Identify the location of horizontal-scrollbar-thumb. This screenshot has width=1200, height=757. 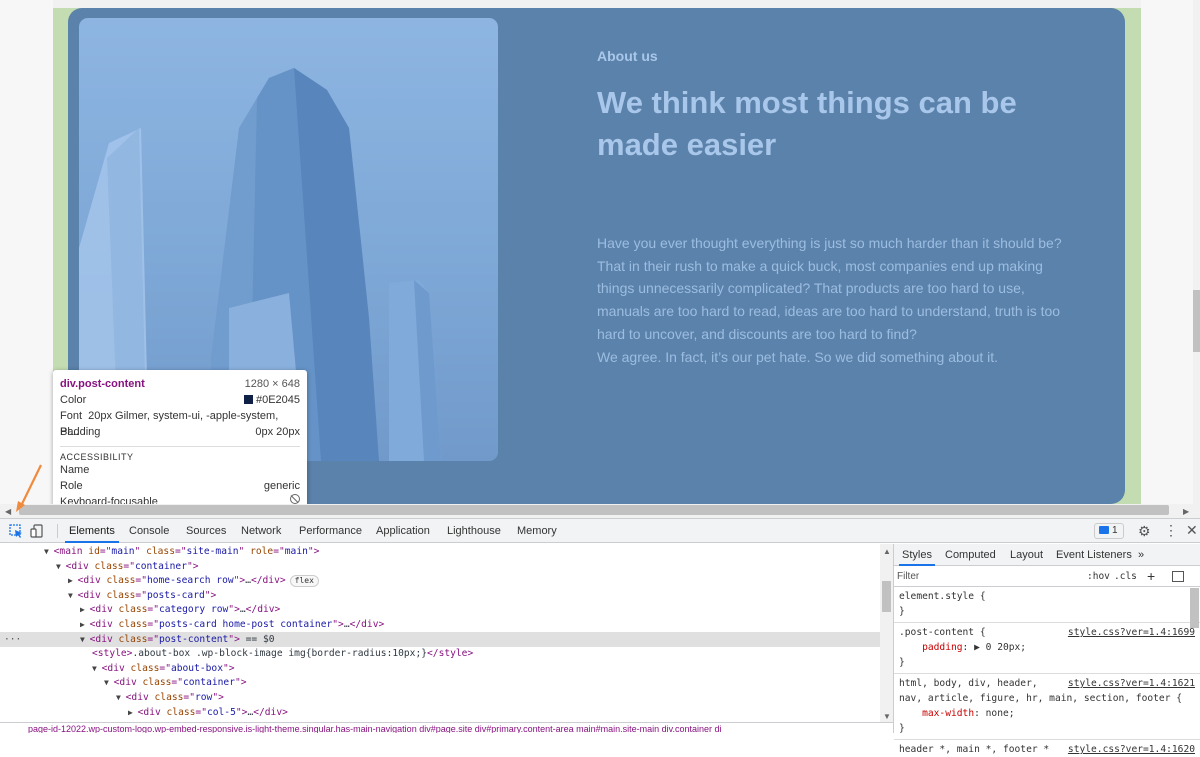
(594, 510).